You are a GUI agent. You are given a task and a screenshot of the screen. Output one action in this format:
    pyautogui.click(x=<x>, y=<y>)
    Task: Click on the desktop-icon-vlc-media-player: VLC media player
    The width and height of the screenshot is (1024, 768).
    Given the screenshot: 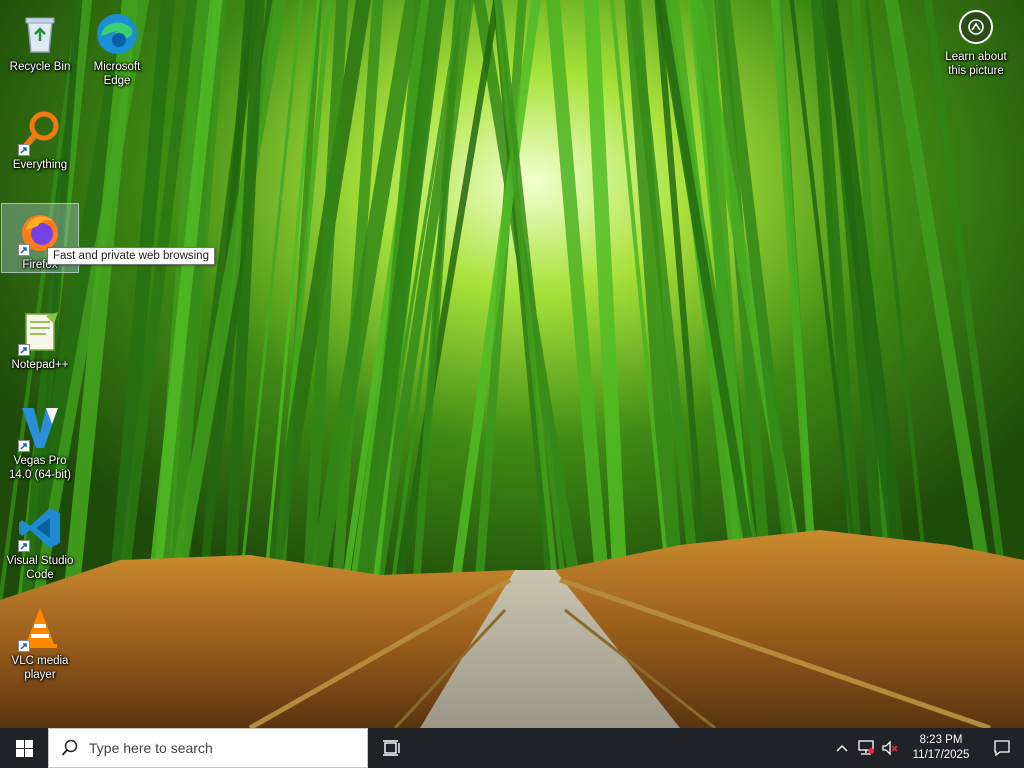 What is the action you would take?
    pyautogui.click(x=40, y=641)
    